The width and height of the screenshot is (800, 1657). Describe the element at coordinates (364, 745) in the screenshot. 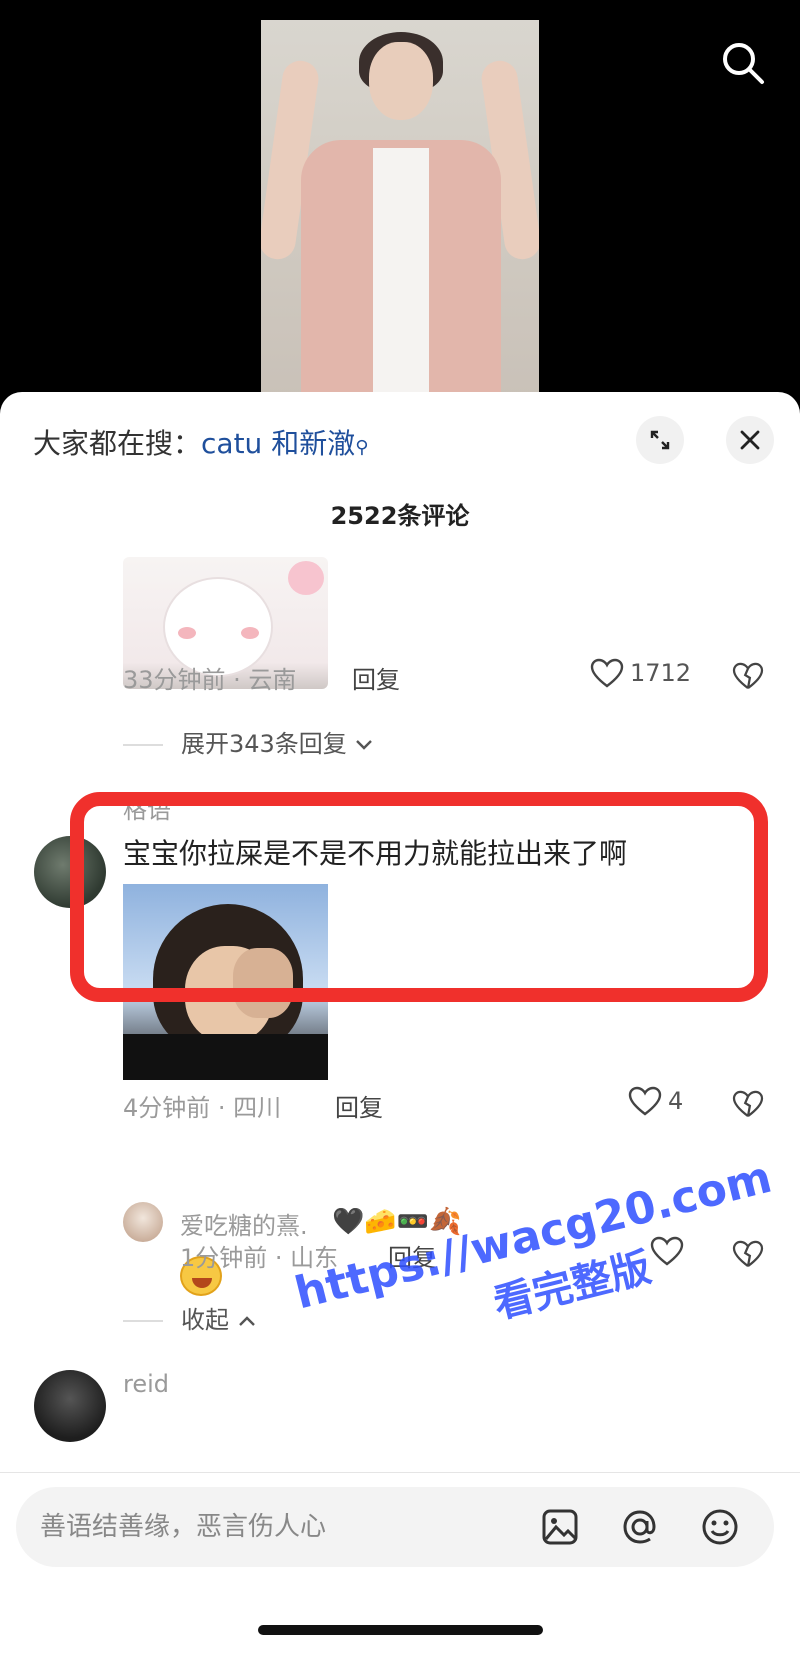

I see `chevron-down-icon` at that location.